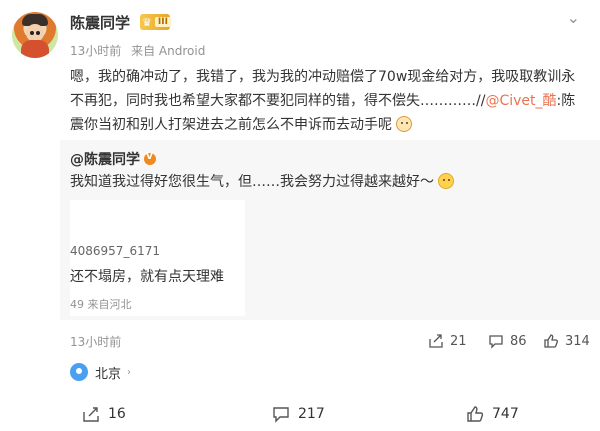 This screenshot has height=431, width=600. Describe the element at coordinates (35, 35) in the screenshot. I see `avatar` at that location.